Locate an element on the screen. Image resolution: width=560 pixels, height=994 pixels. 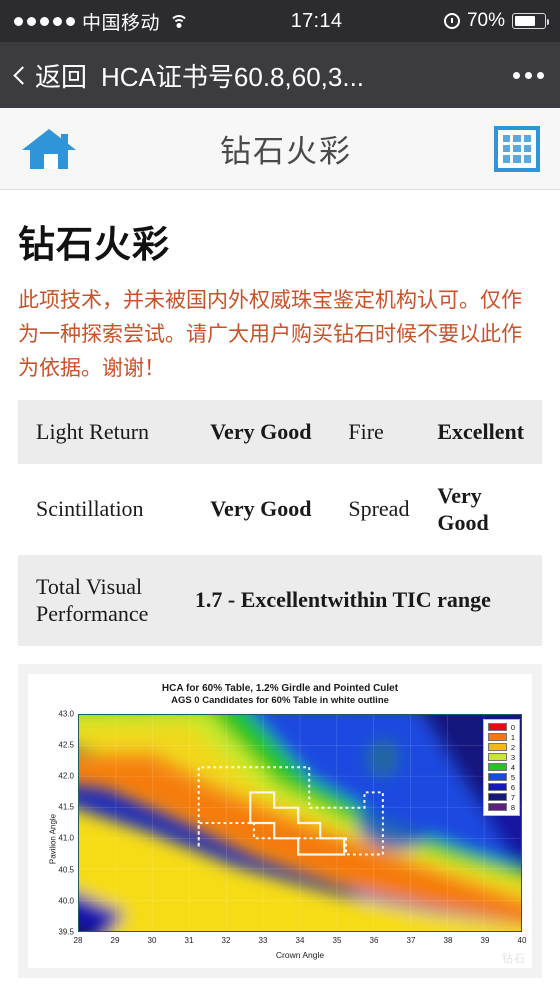
y-axis-ticks: 39.5 40.0 40.5 41.0 41.5 42.0 42.5 43.0 is located at coordinates (59, 822).